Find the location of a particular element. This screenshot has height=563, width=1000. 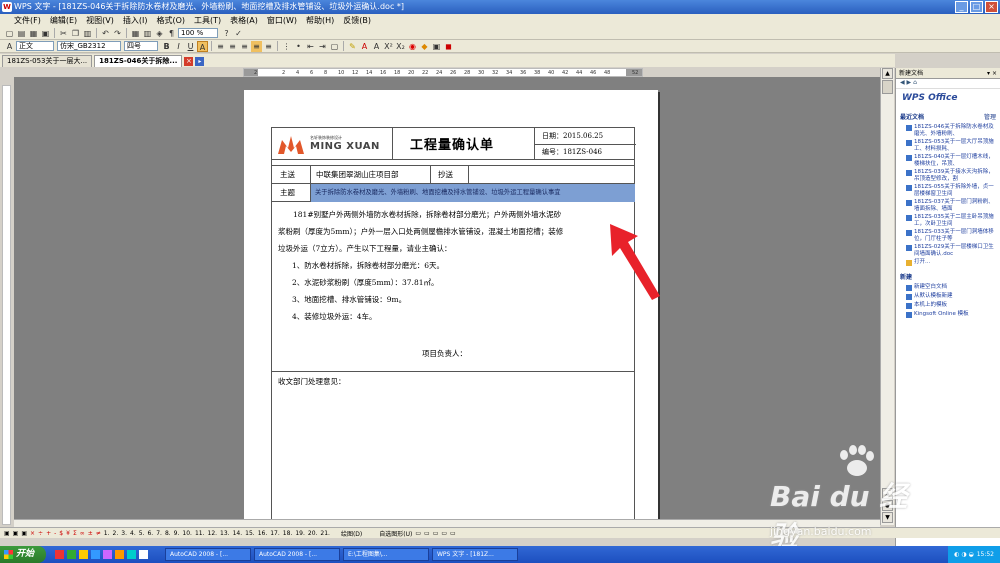

columns-icon: ▥ is located at coordinates (147, 33).